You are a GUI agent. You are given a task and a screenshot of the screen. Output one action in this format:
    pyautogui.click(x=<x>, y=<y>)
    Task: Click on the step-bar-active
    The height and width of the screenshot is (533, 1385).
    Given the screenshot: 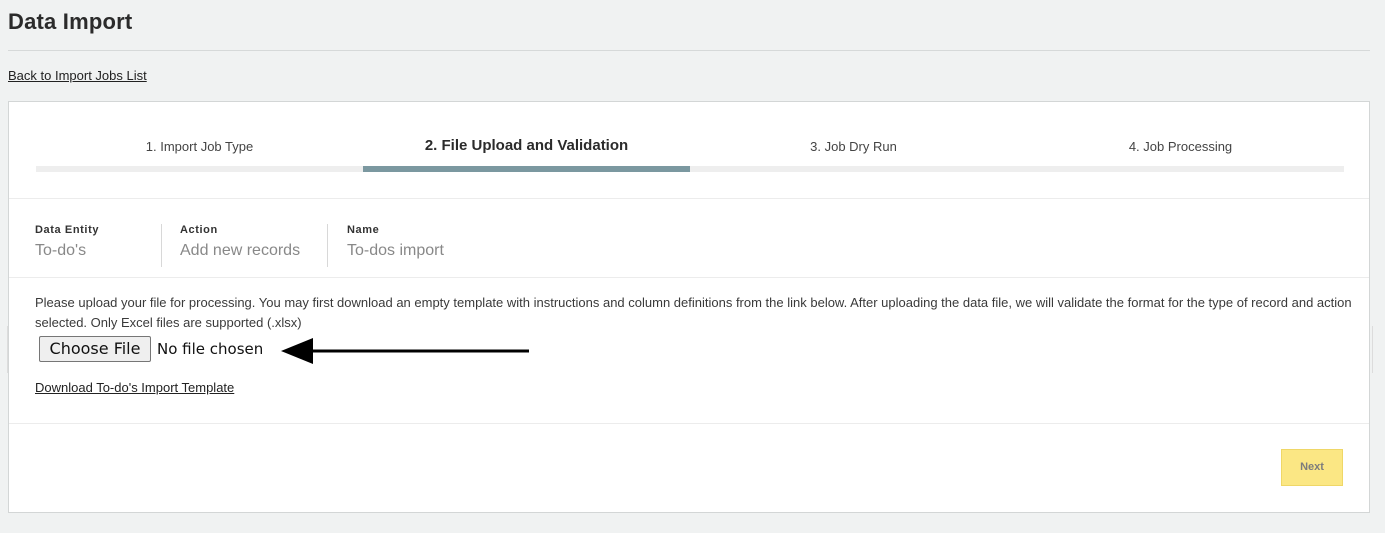 What is the action you would take?
    pyautogui.click(x=526, y=169)
    